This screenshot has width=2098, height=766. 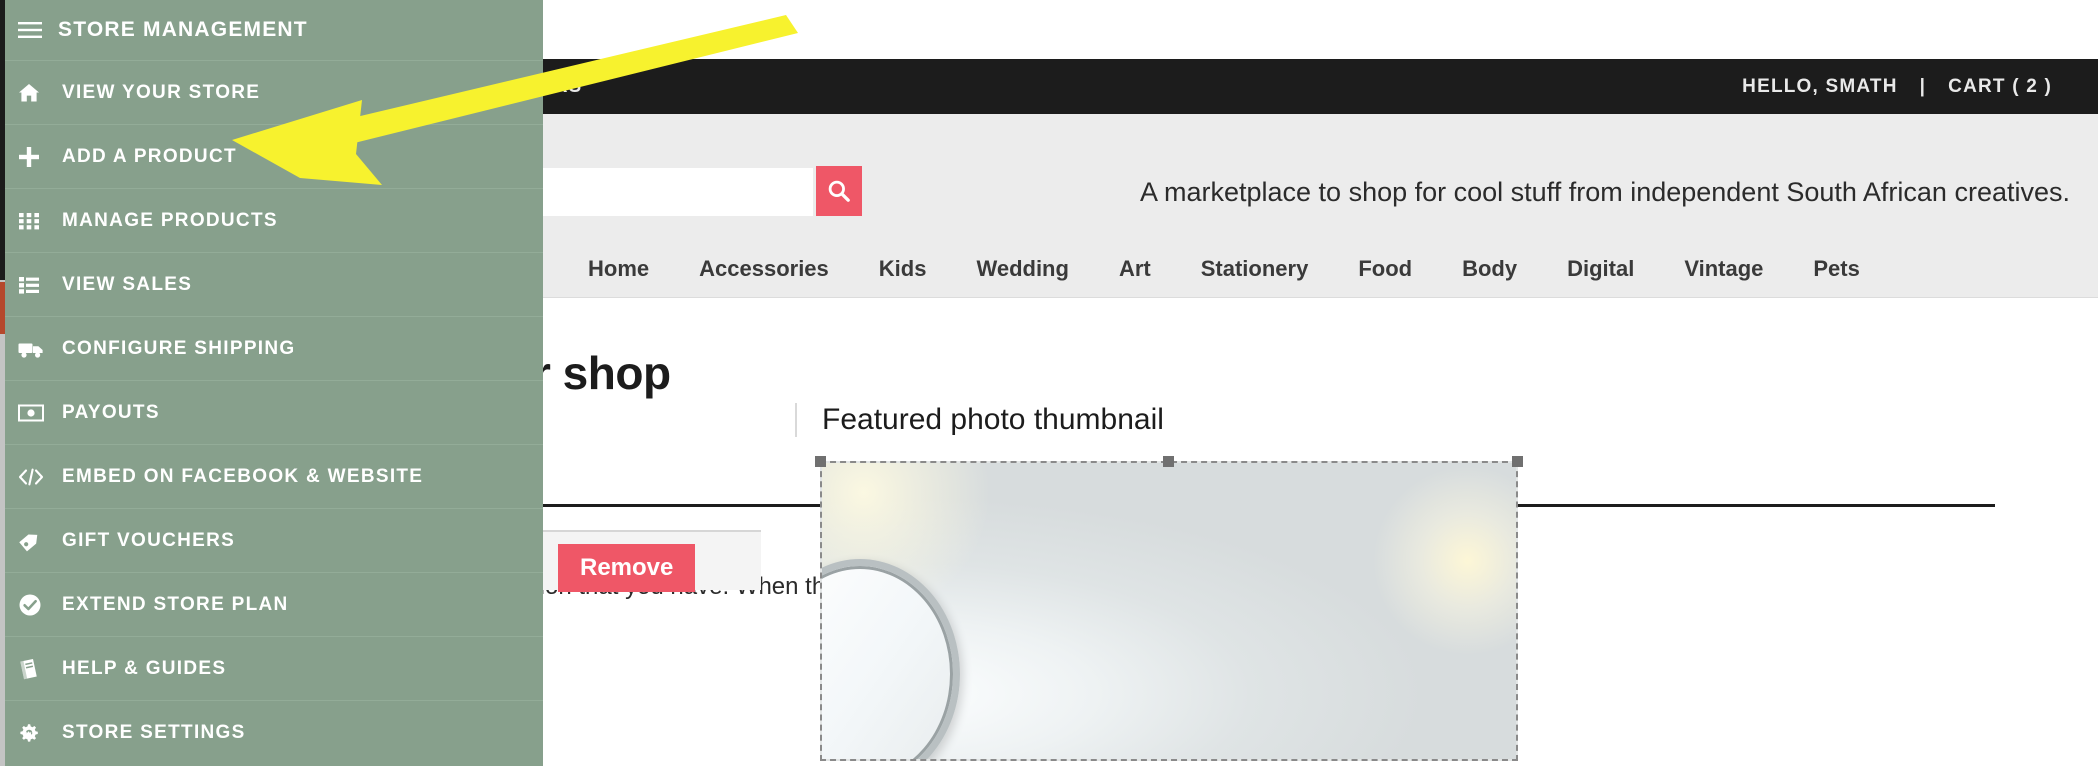 I want to click on featured-photo-thumbnail, so click(x=1169, y=611).